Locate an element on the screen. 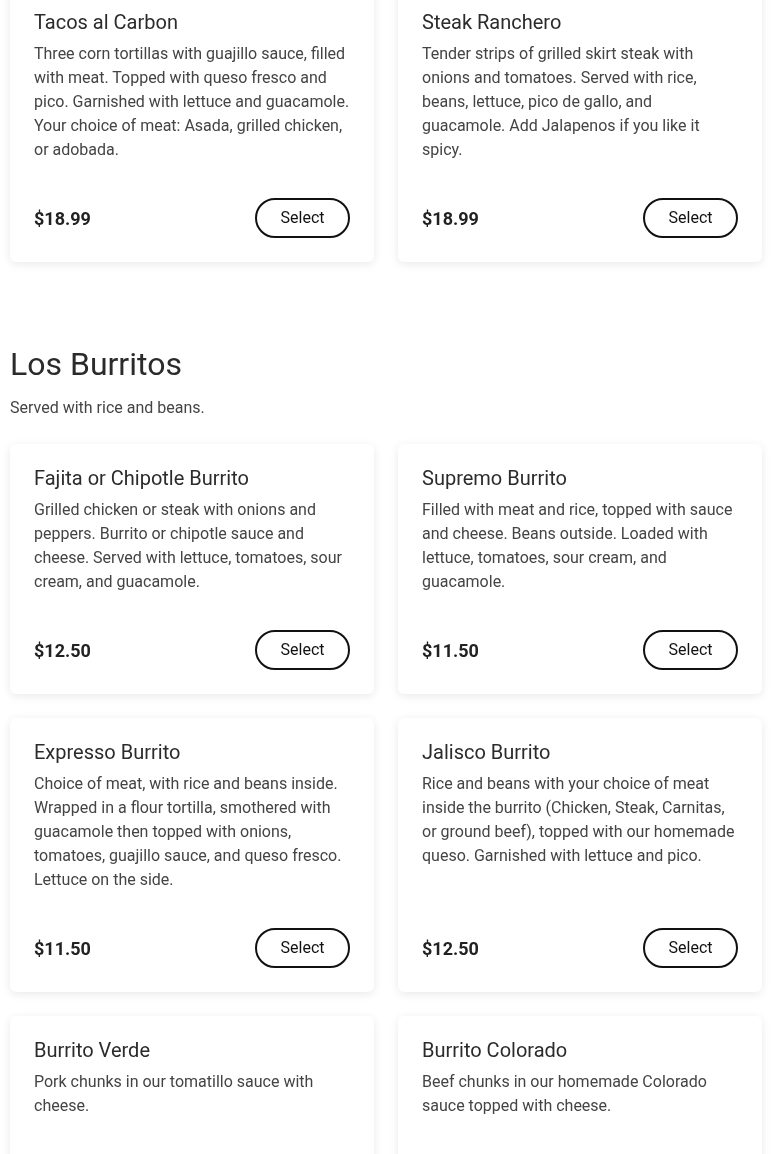  section-subtitle: Served with rice and beans. is located at coordinates (108, 408).